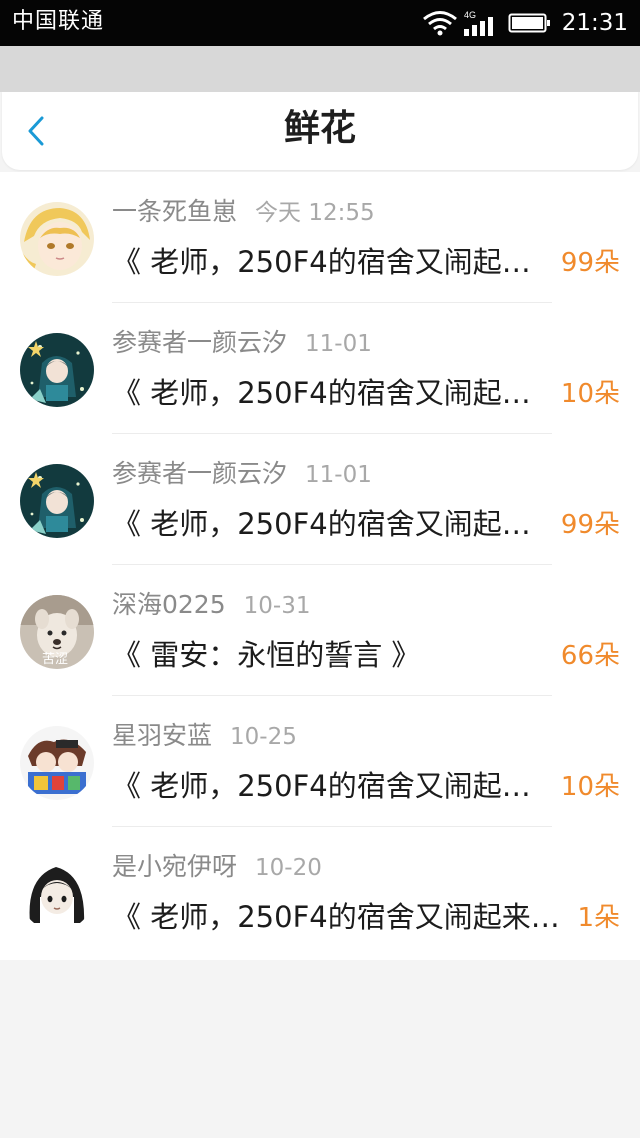 The image size is (640, 1138). What do you see at coordinates (594, 23) in the screenshot?
I see `clock: 21:31` at bounding box center [594, 23].